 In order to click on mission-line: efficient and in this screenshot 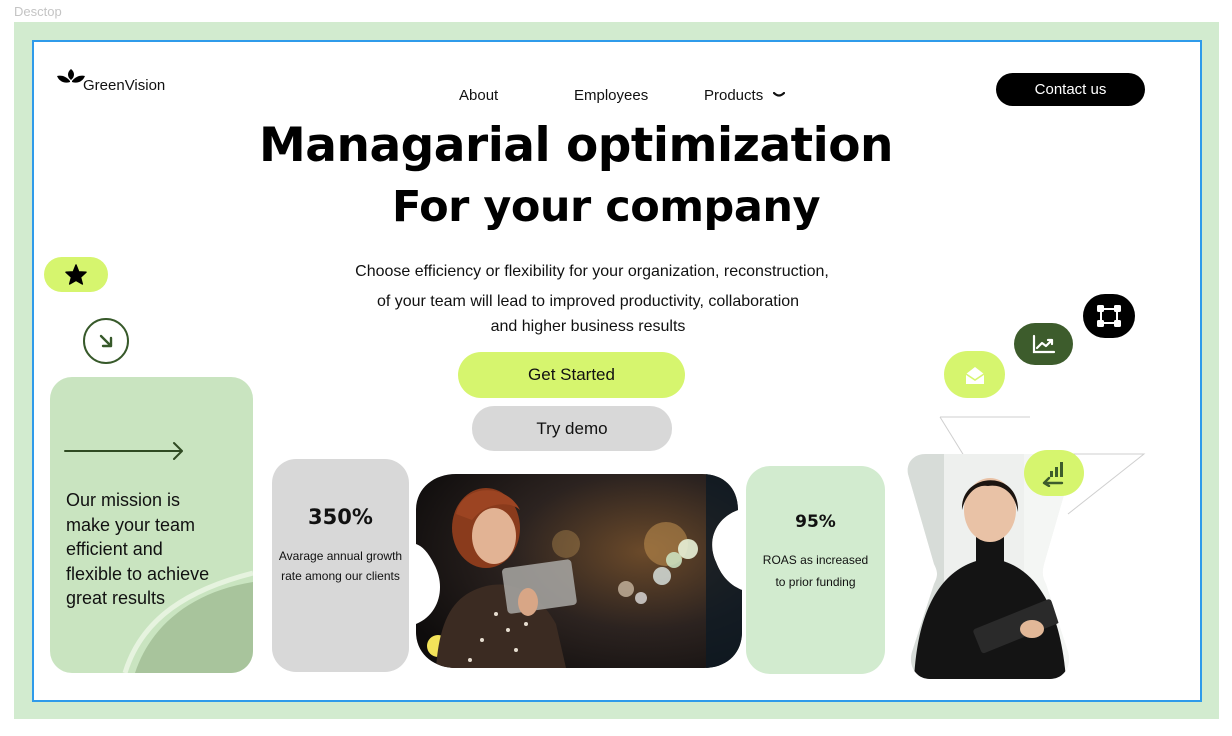, I will do `click(114, 549)`.